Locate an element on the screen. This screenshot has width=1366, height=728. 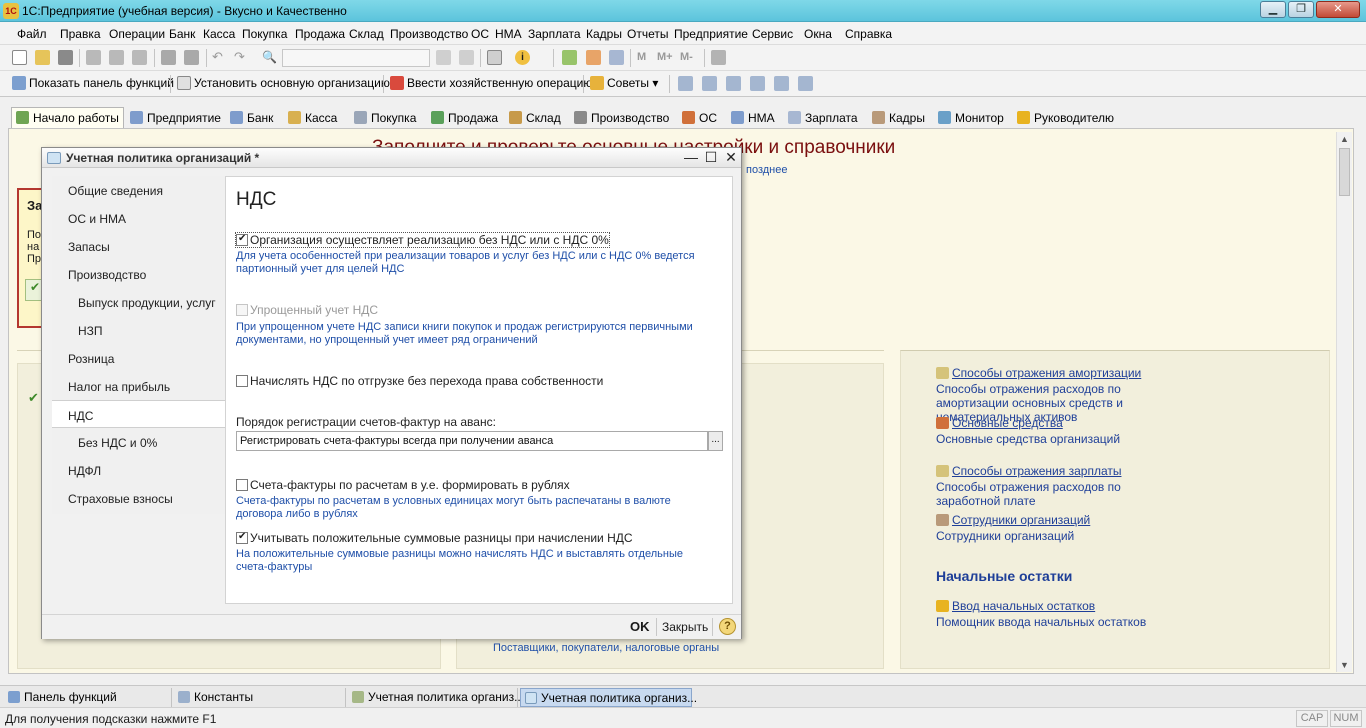
nav-wip: НЗП is located at coordinates (139, 330).